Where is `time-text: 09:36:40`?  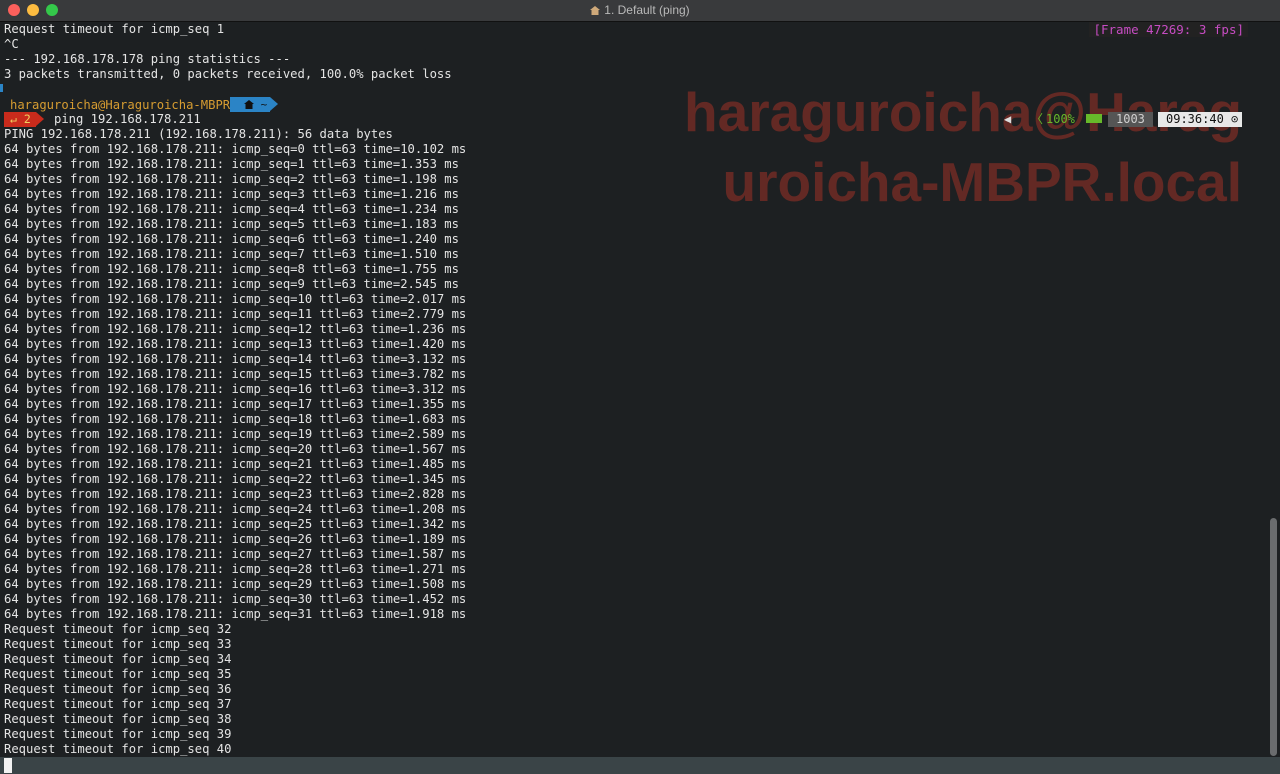
time-text: 09:36:40 is located at coordinates (1195, 119).